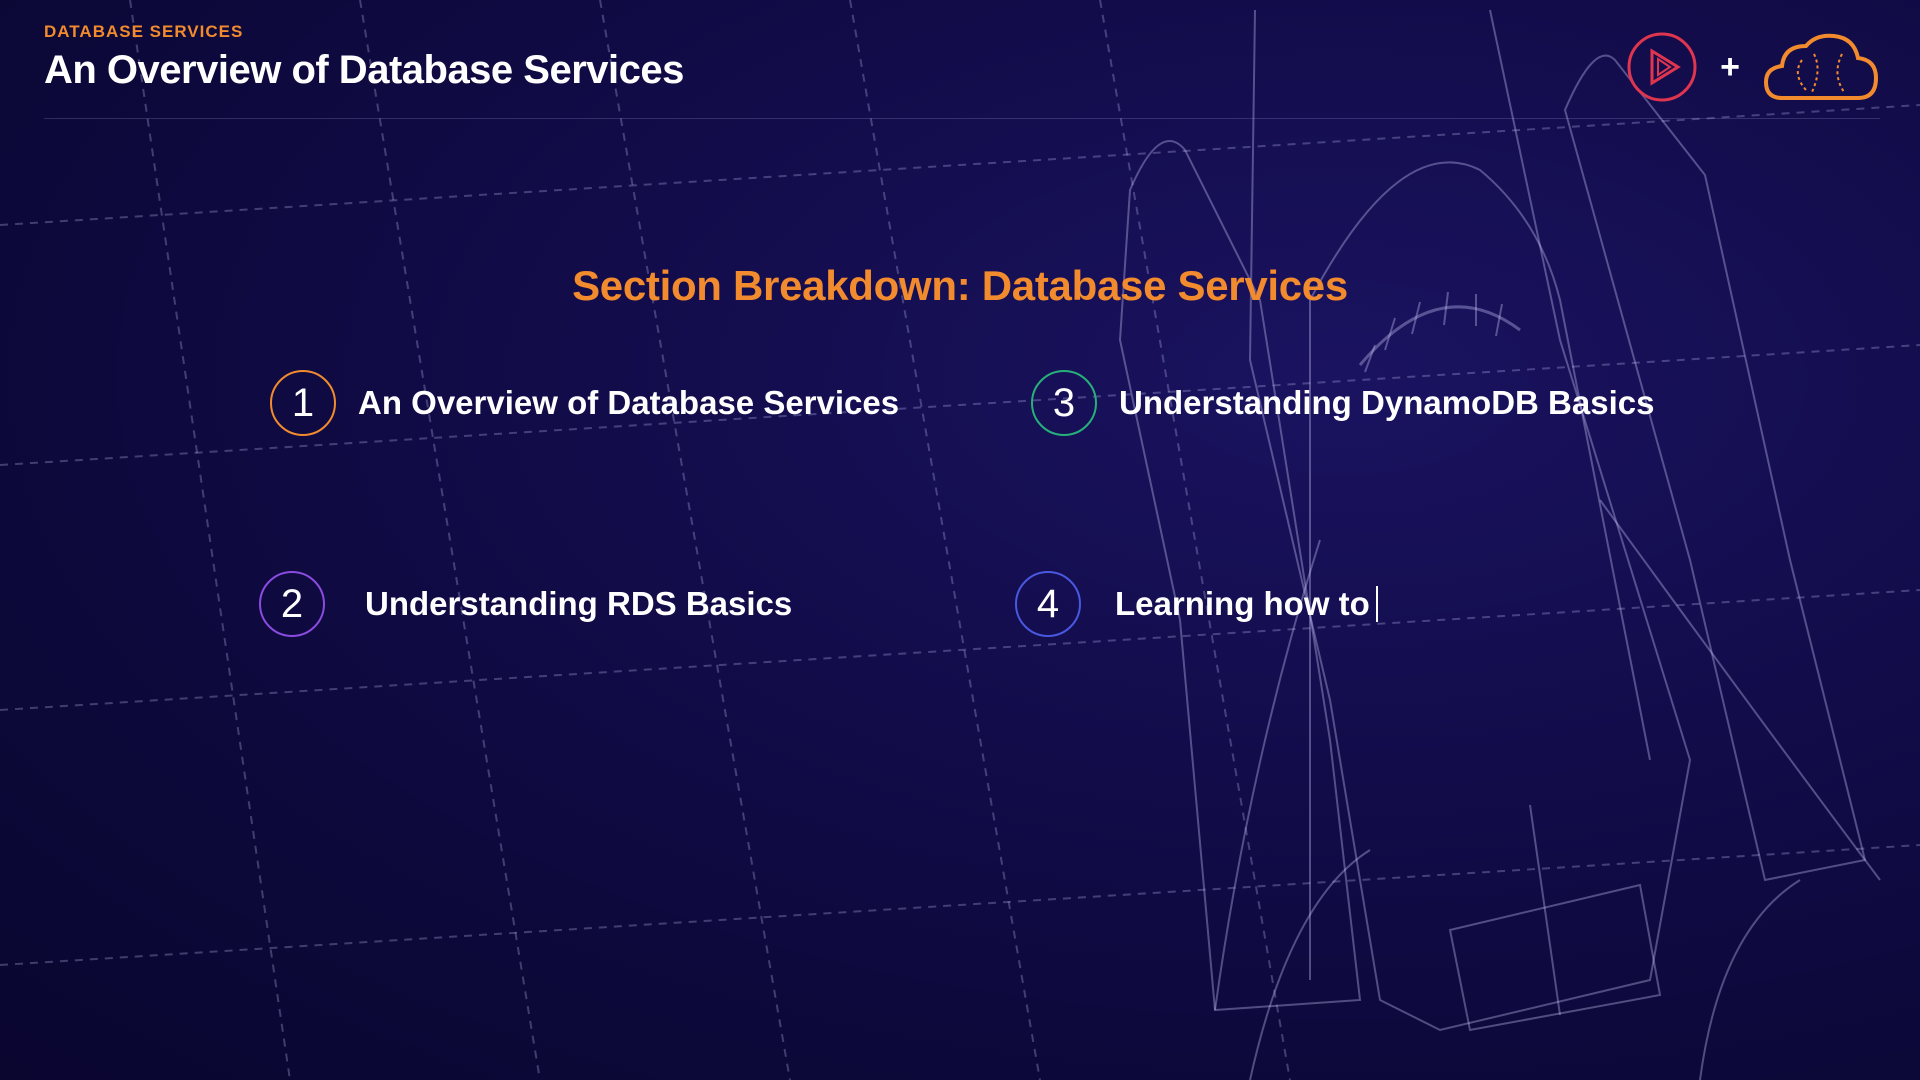  I want to click on item-number-badge: 1, so click(303, 403).